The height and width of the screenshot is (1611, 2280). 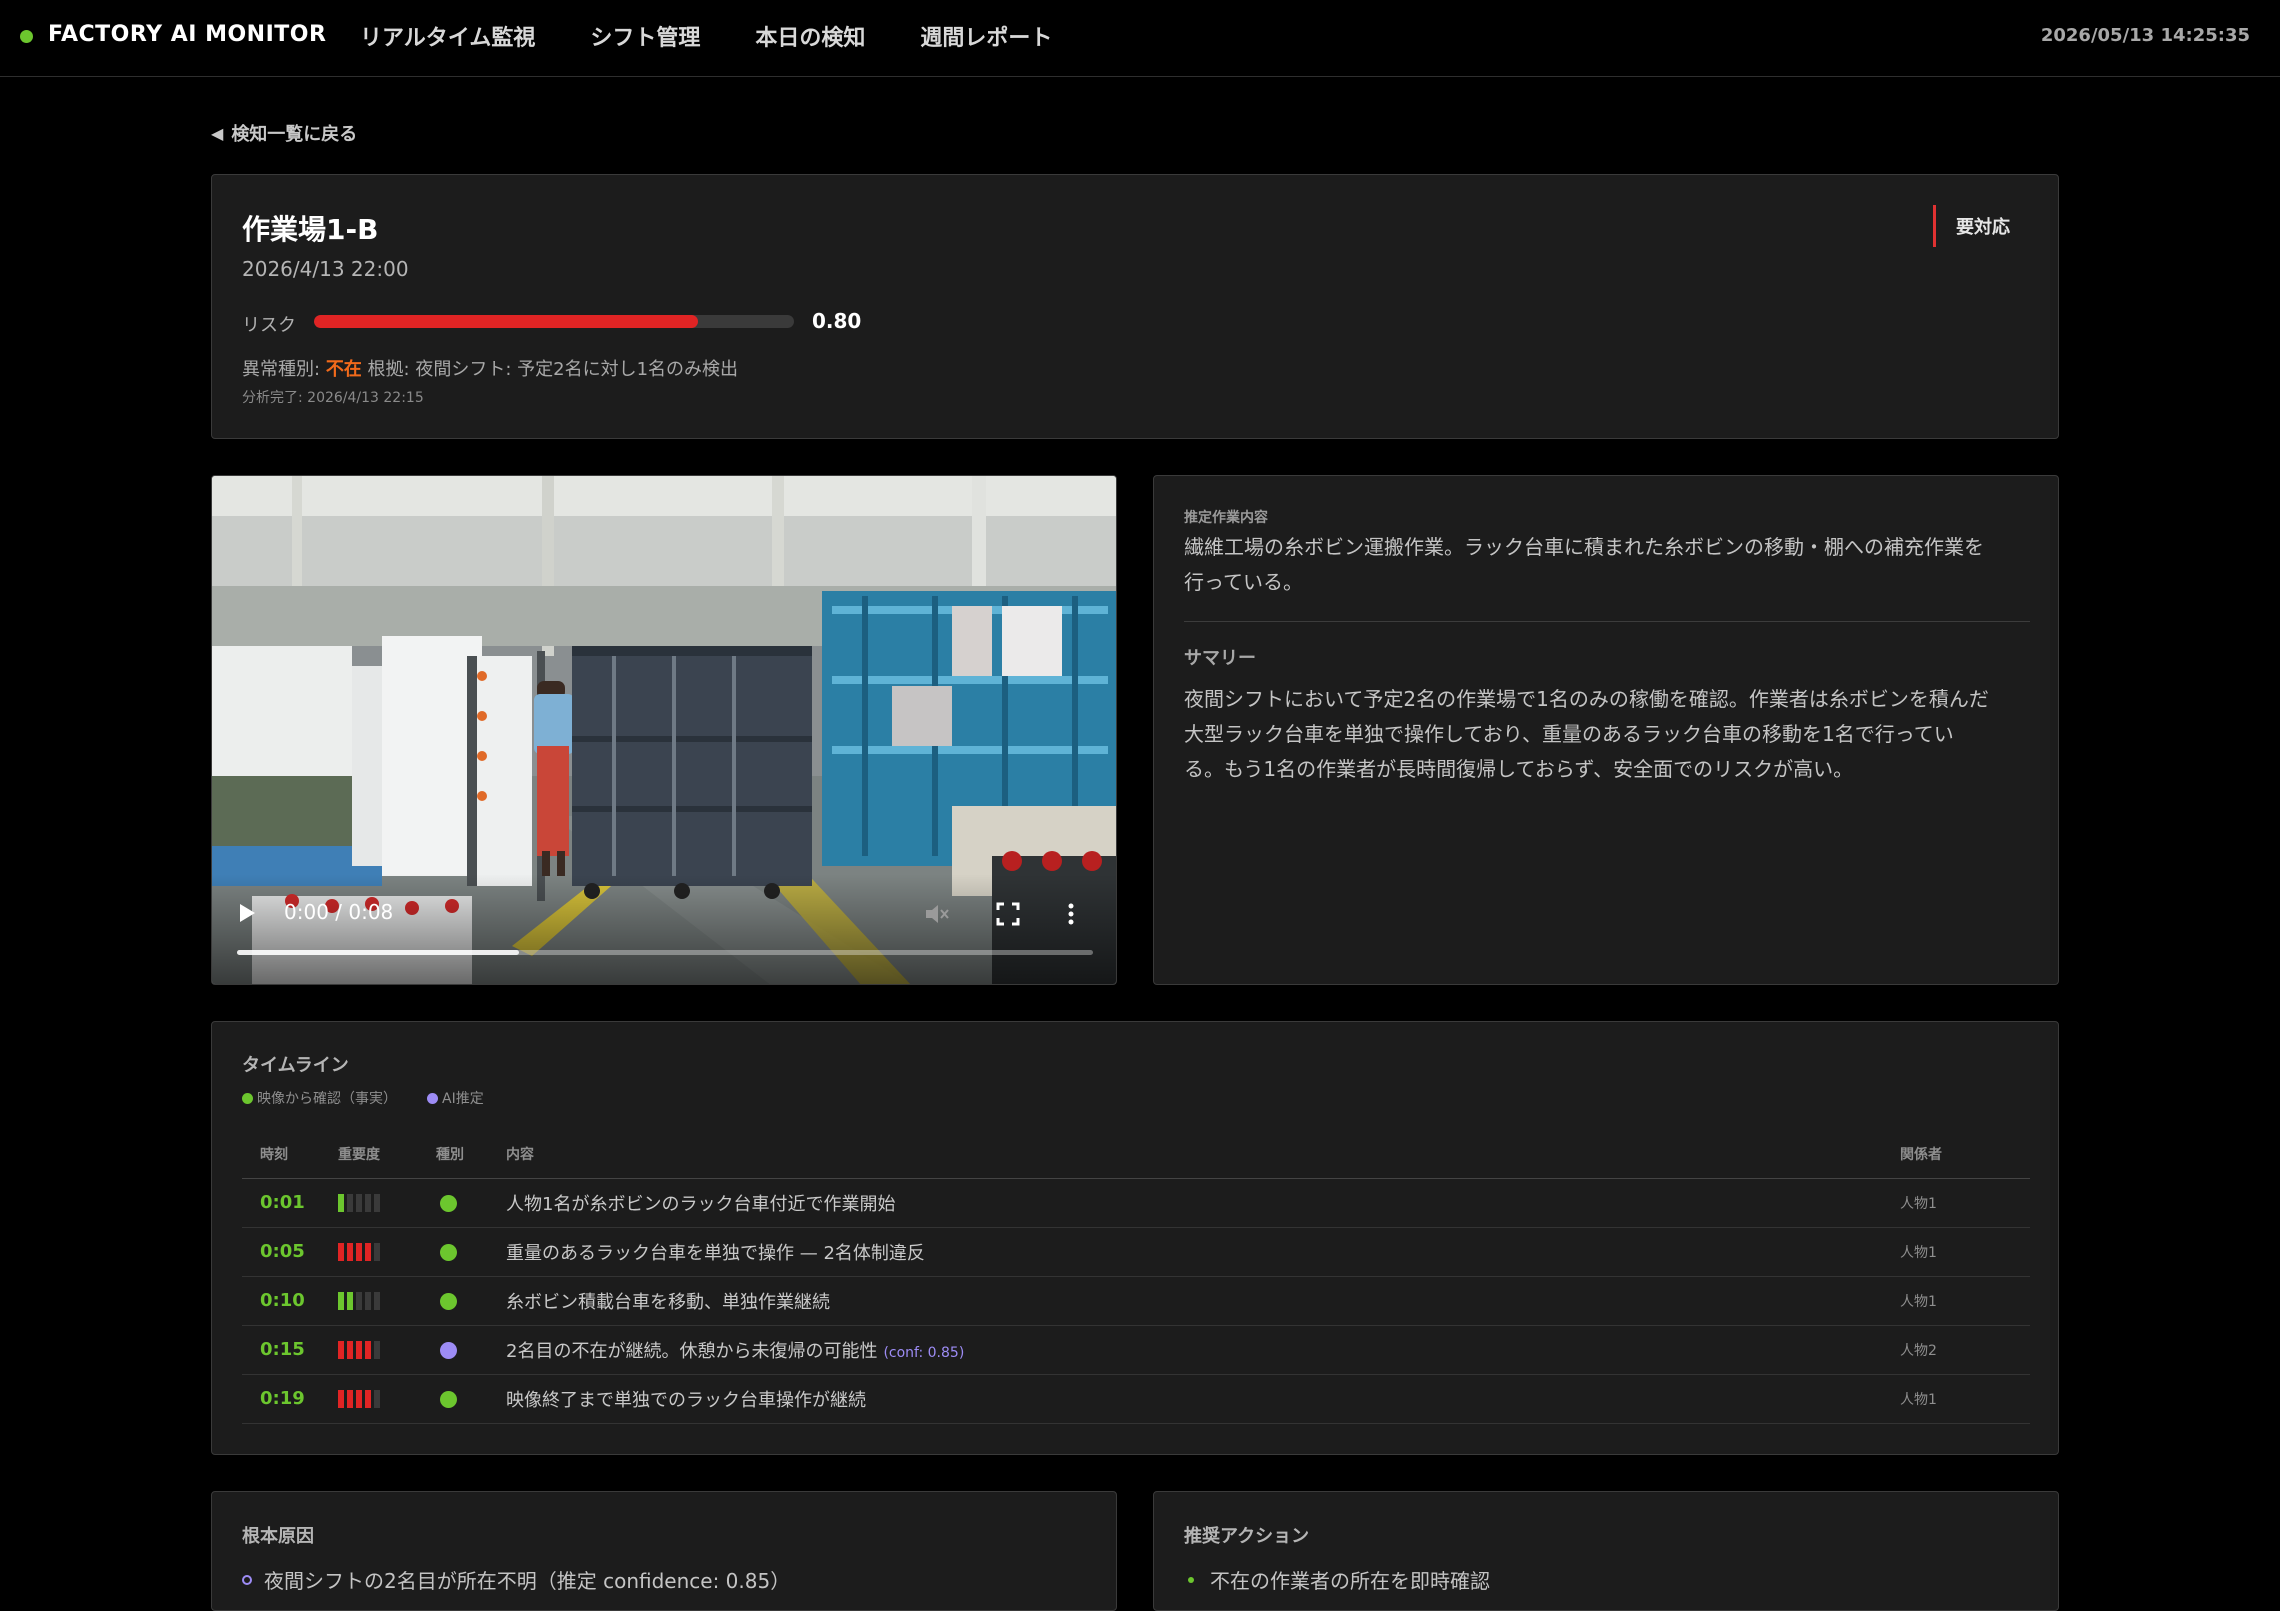 I want to click on table-row: 0:05 重量のあるラック台車を単独で操作 — 2名体制違反 人物1, so click(x=1136, y=1252).